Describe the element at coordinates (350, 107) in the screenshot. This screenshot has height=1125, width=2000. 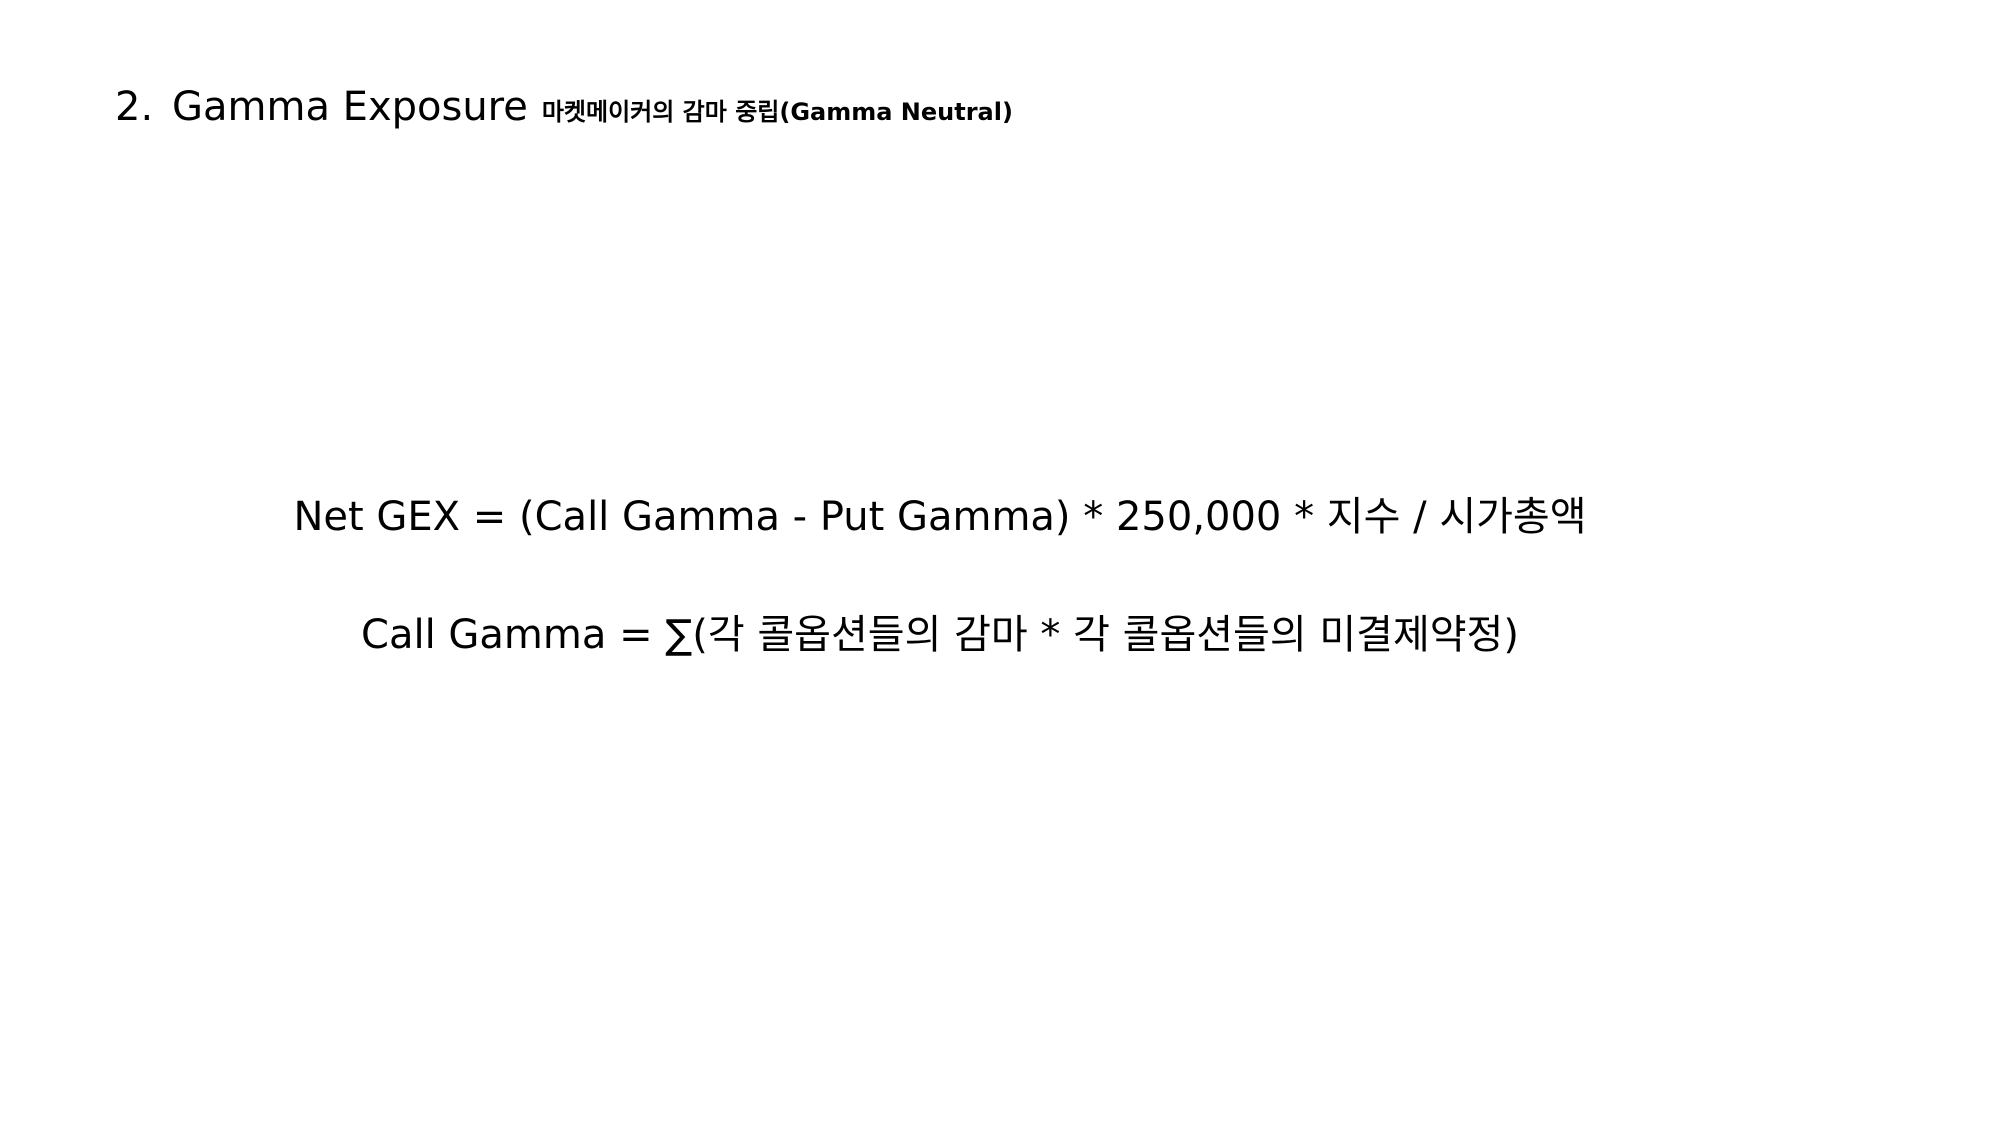
I see `heading-title: Gamma Exposure` at that location.